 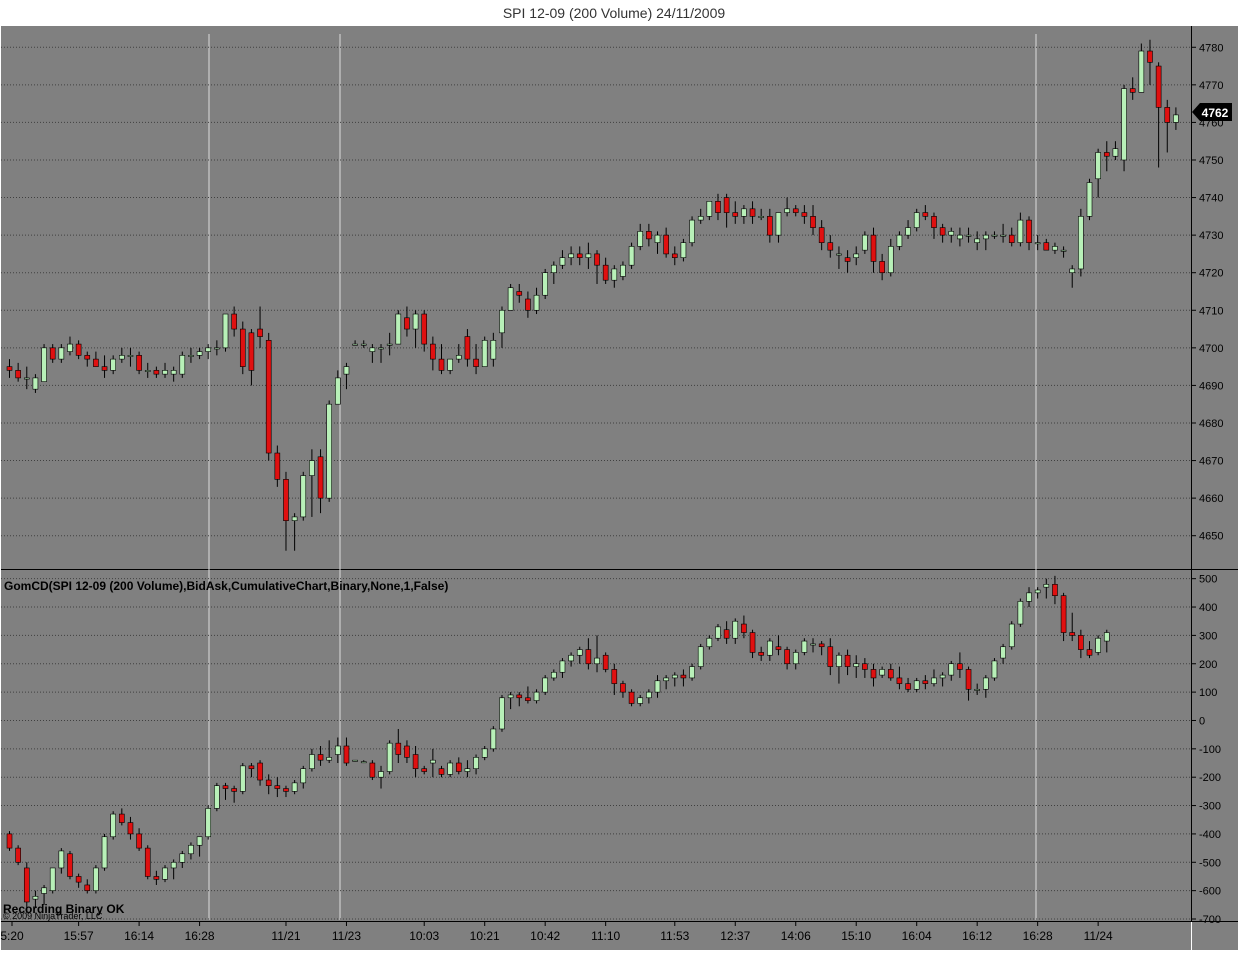 What do you see at coordinates (545, 936) in the screenshot?
I see `x-tick-label: 10:42` at bounding box center [545, 936].